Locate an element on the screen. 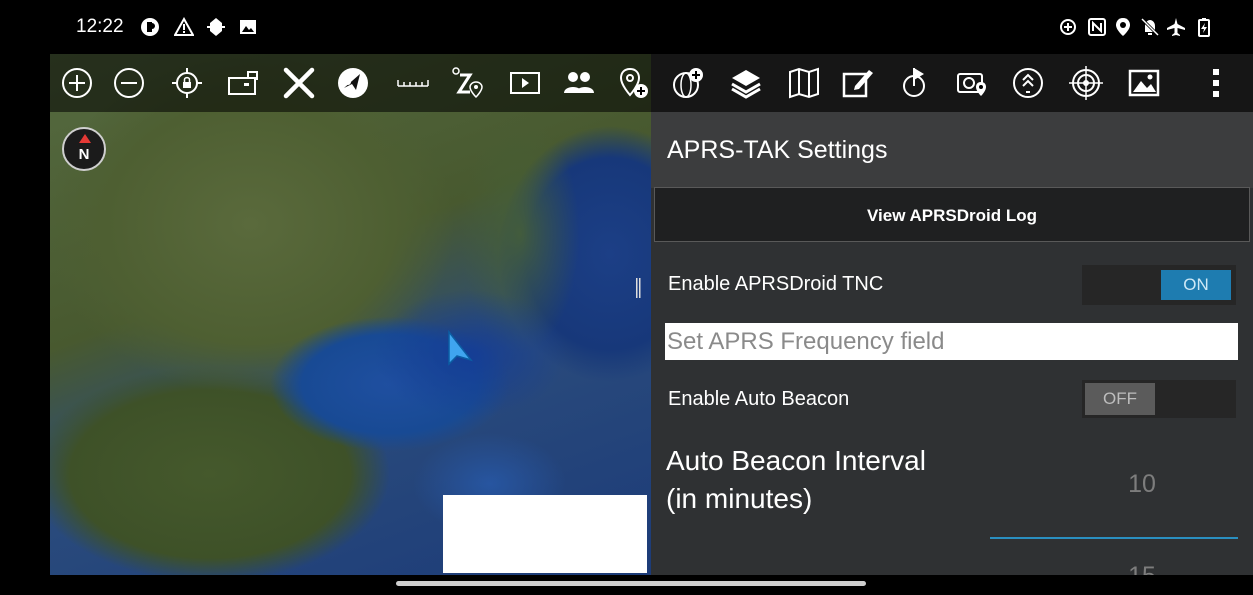 Image resolution: width=1253 pixels, height=595 pixels. route-icon is located at coordinates (914, 83).